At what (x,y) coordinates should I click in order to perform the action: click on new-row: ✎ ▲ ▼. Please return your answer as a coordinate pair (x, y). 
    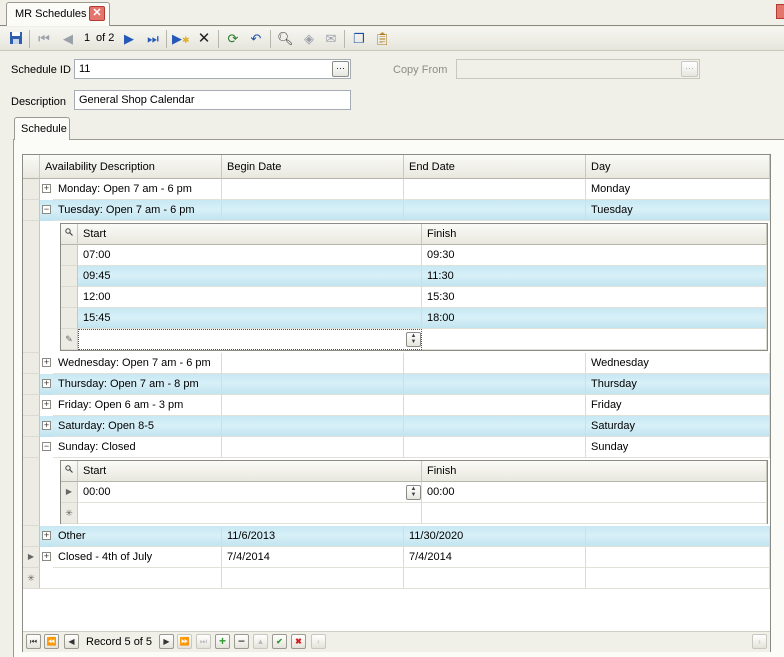
    Looking at the image, I should click on (414, 339).